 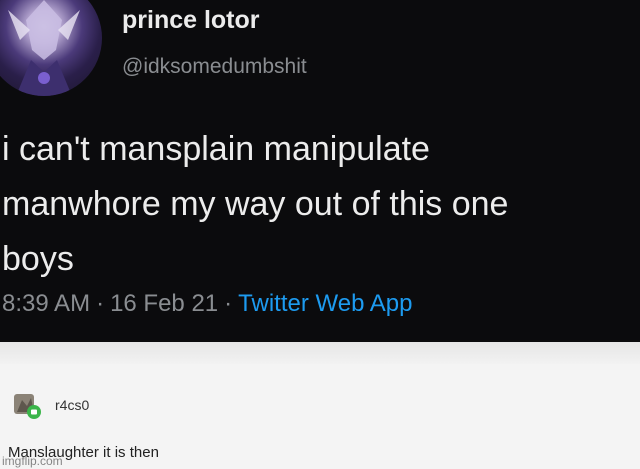 I want to click on tweet-text-line: boys, so click(x=38, y=259).